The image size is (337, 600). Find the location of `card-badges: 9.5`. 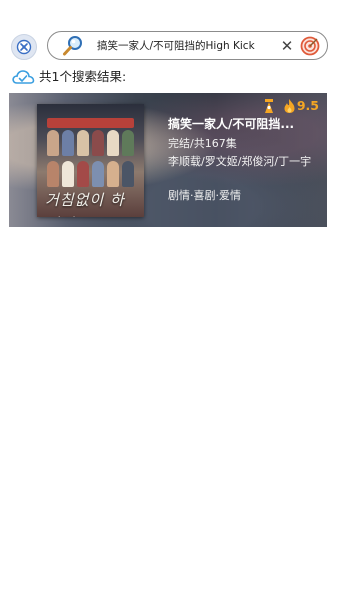

card-badges: 9.5 is located at coordinates (291, 106).